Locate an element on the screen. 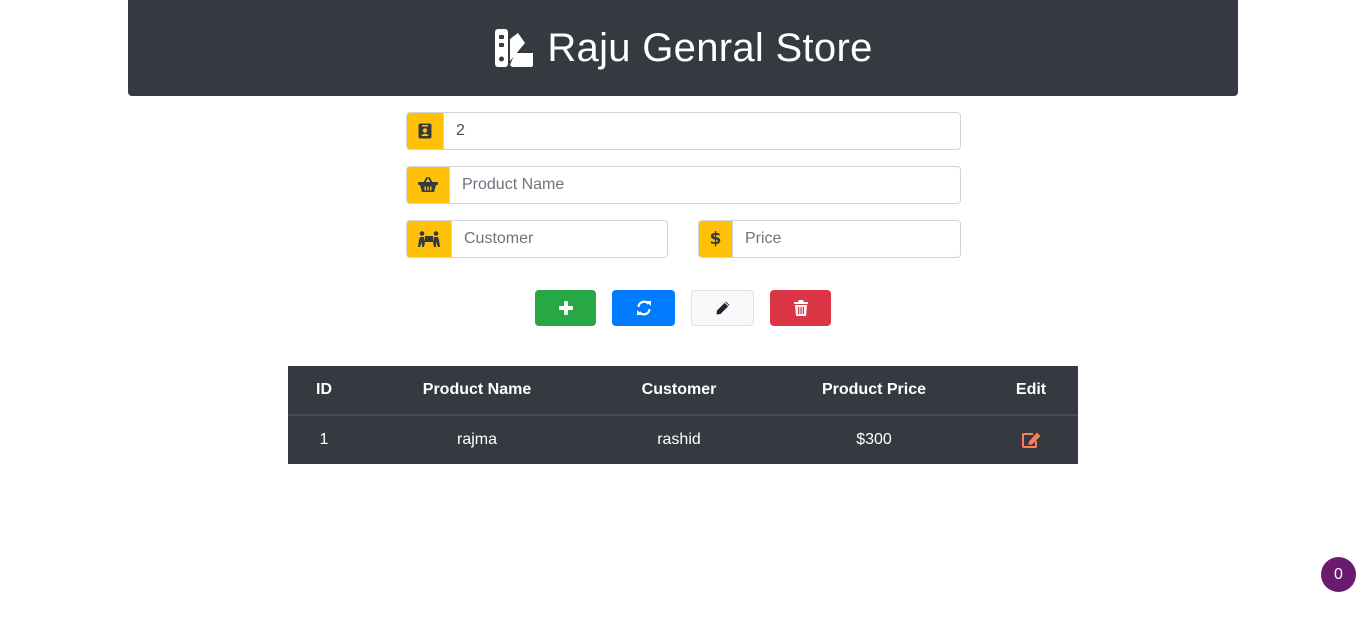  price-field: $ is located at coordinates (829, 239).